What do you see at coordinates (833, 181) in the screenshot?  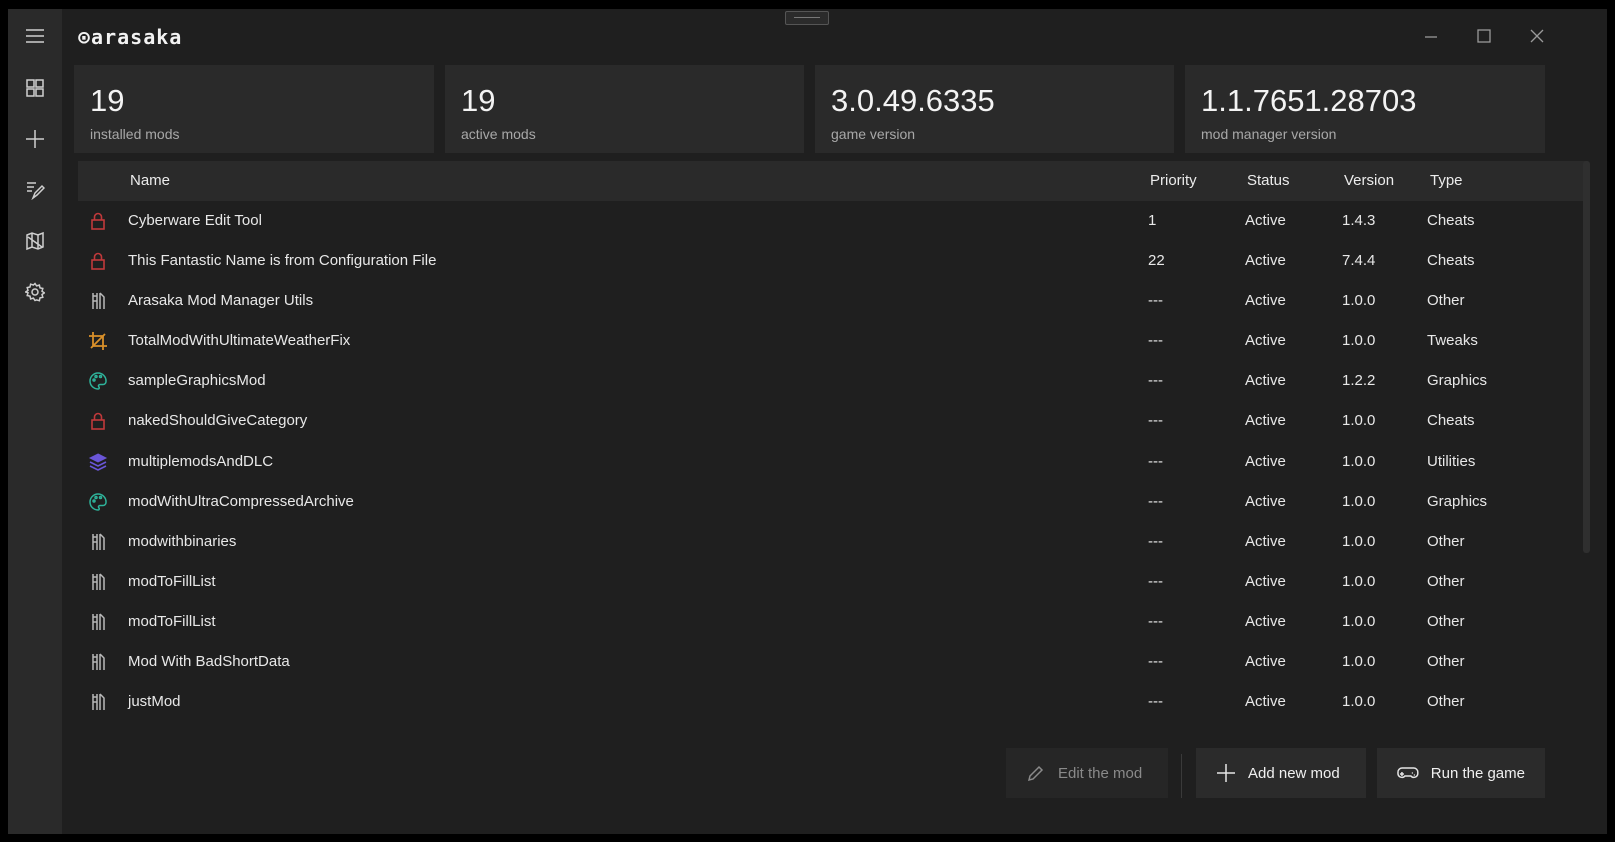 I see `table-header: Name Priority Status Version Type` at bounding box center [833, 181].